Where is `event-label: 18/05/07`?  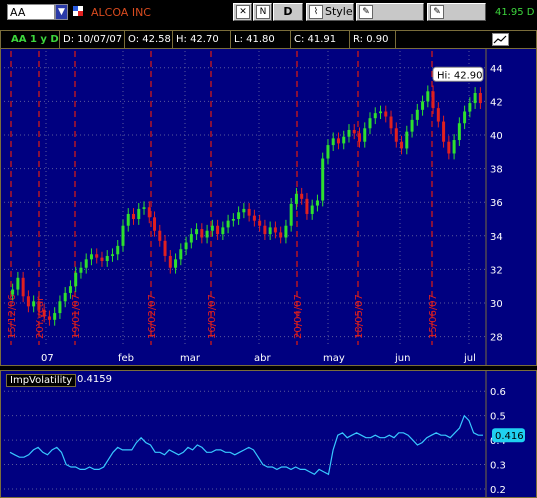 event-label: 18/05/07 is located at coordinates (359, 316).